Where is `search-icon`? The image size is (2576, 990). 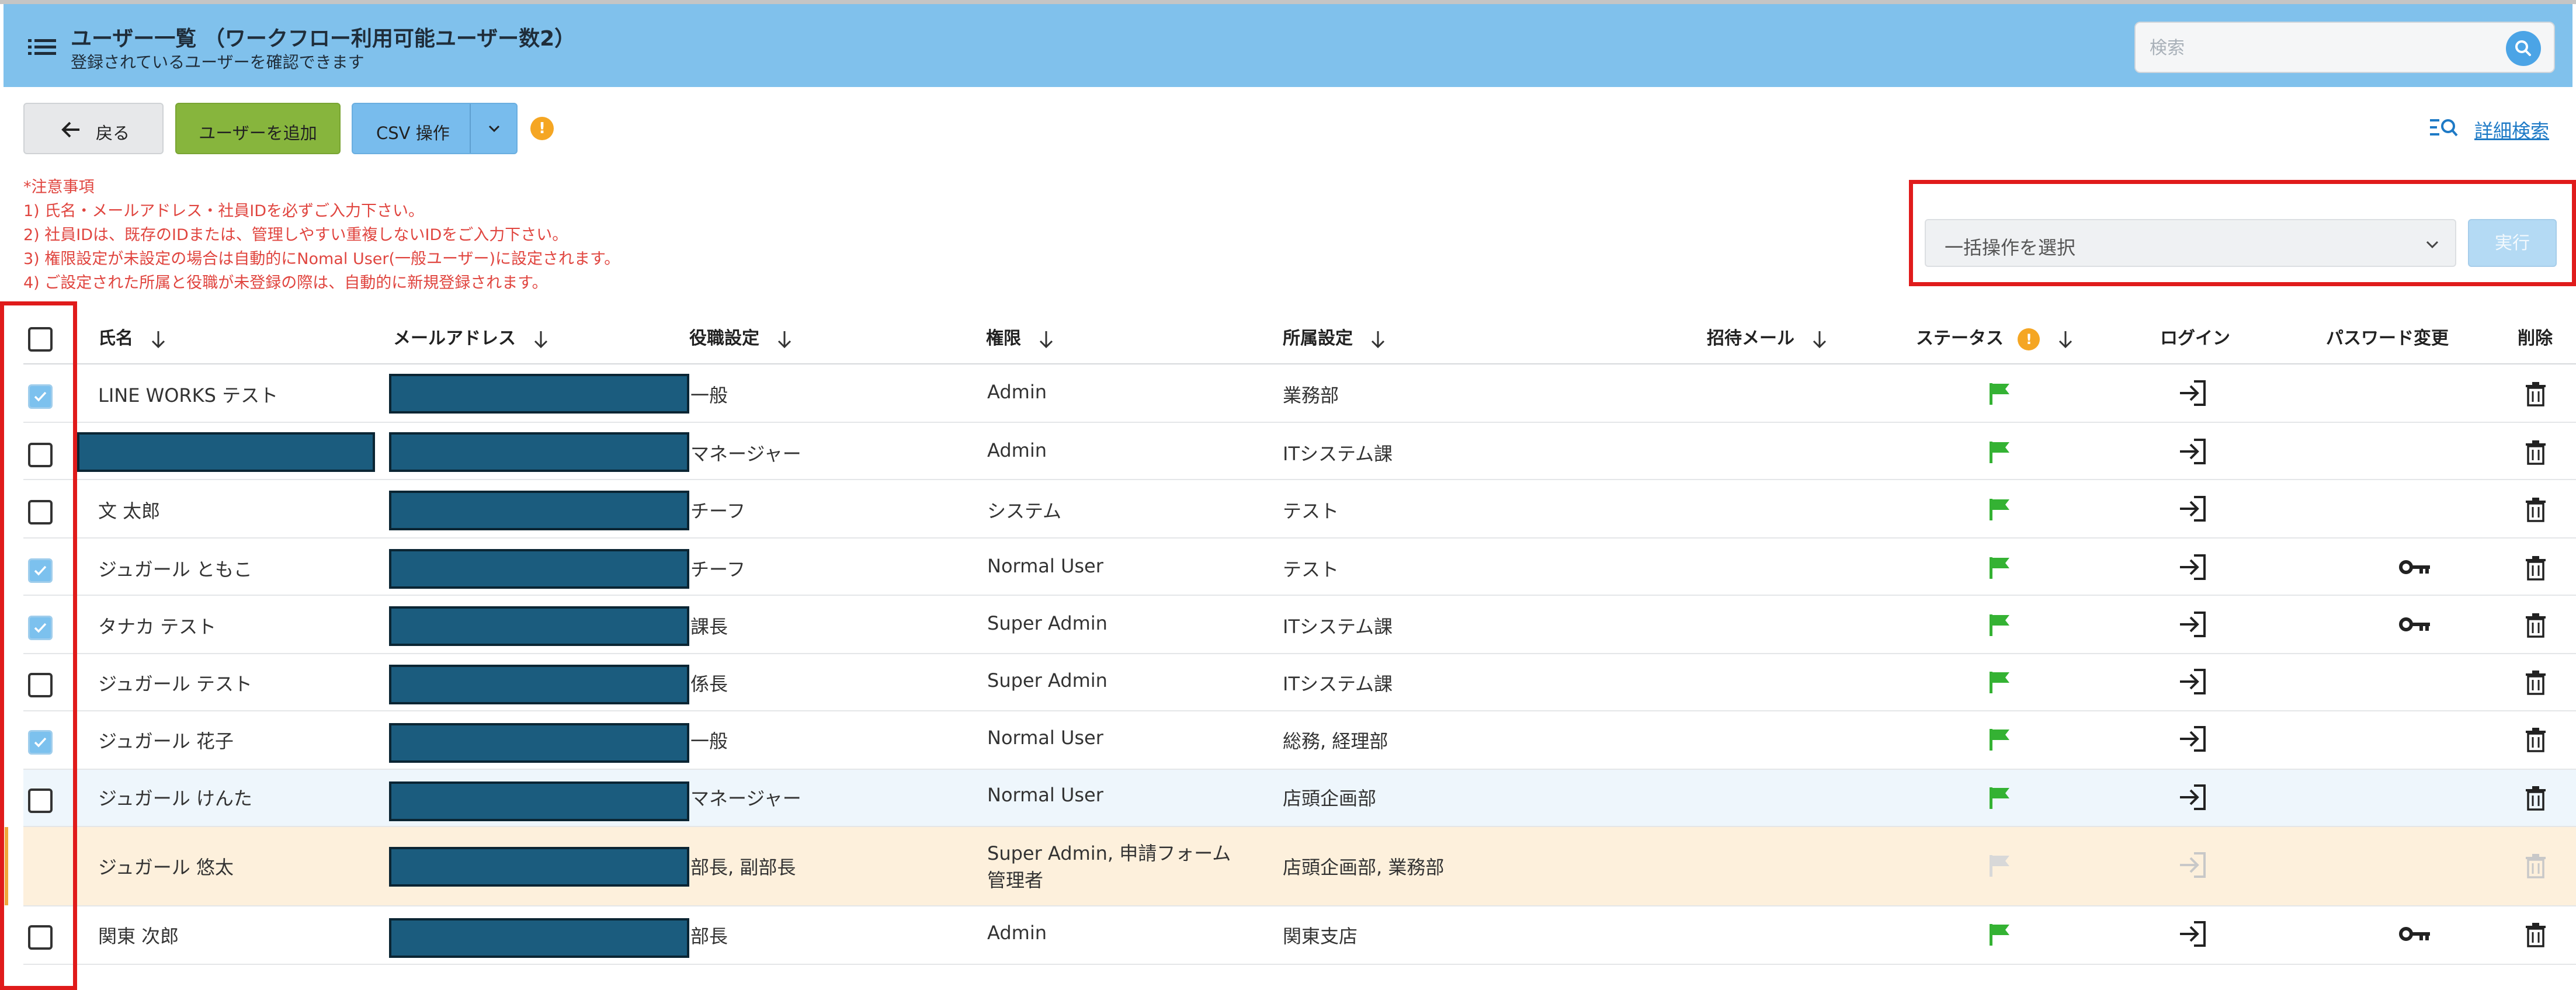 search-icon is located at coordinates (2523, 48).